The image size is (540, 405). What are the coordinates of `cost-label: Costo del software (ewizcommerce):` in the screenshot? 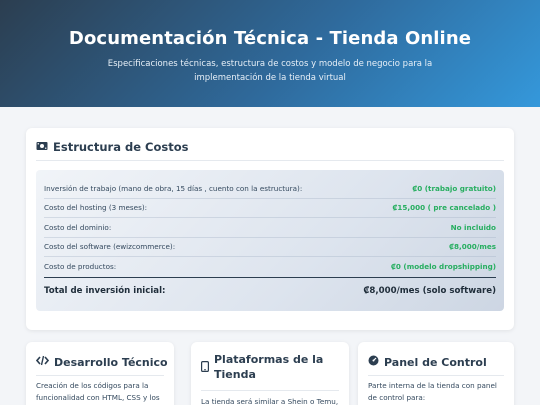 It's located at (110, 247).